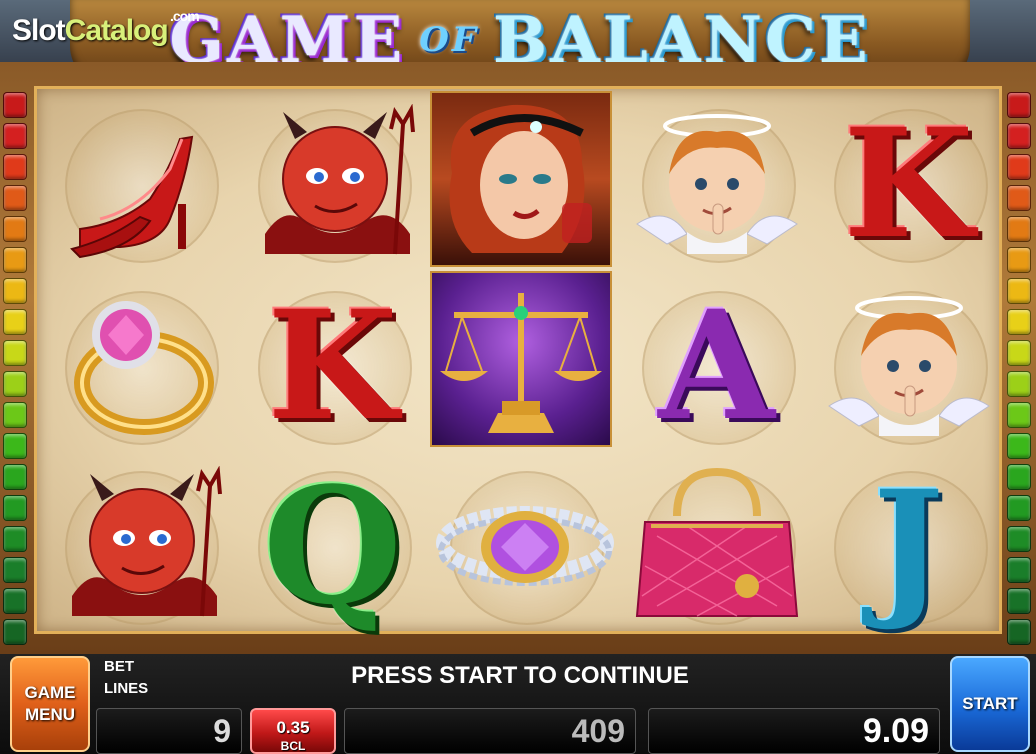 This screenshot has width=1036, height=754. What do you see at coordinates (106, 27) in the screenshot?
I see `slotcatalog-watermark: SlotCatalog .com` at bounding box center [106, 27].